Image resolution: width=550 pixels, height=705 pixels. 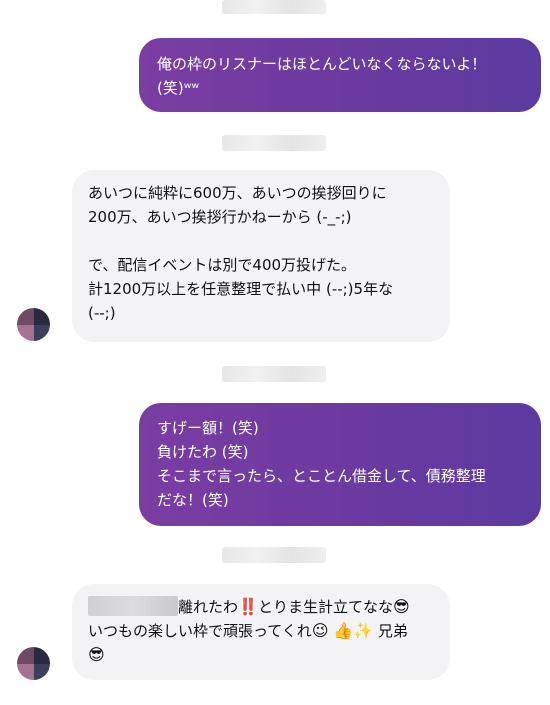 I want to click on message-text-line: 俺の枠のリスナーはほとんどいなくならないよ！, so click(x=322, y=64).